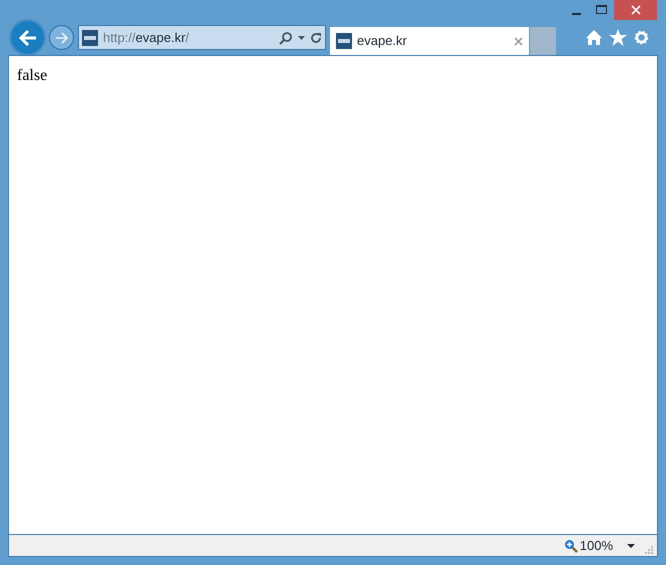 Image resolution: width=666 pixels, height=565 pixels. I want to click on close-tab-icon, so click(518, 41).